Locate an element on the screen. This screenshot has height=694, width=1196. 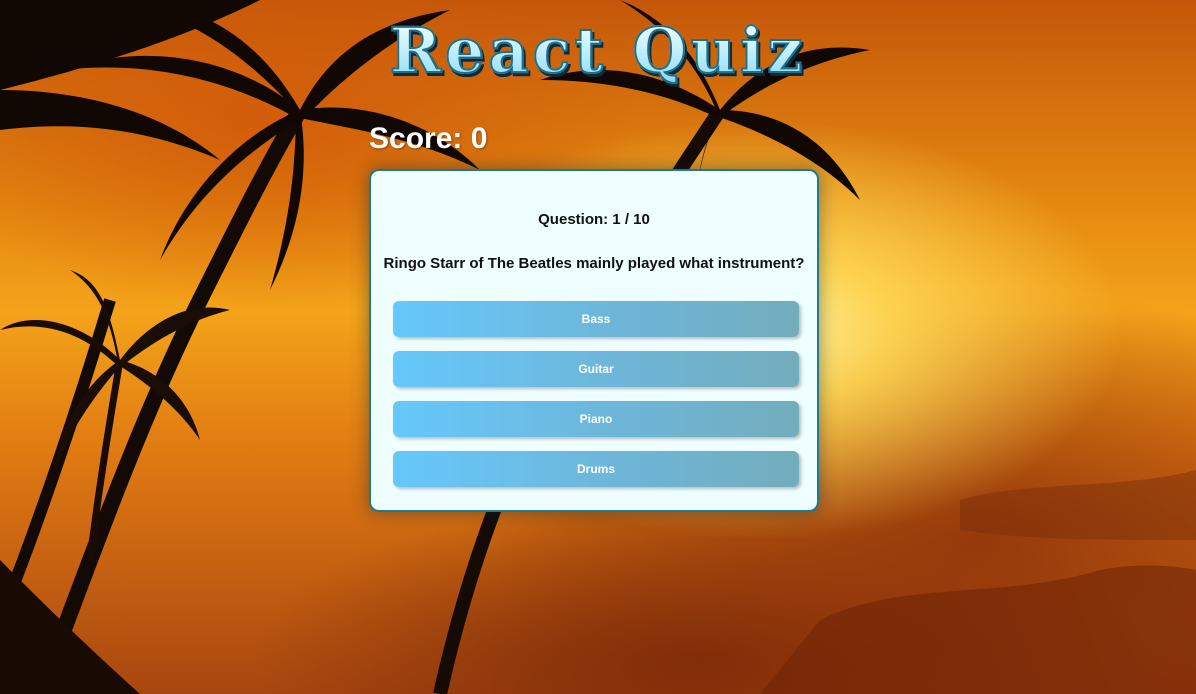
answer-button-piano: Piano is located at coordinates (596, 419).